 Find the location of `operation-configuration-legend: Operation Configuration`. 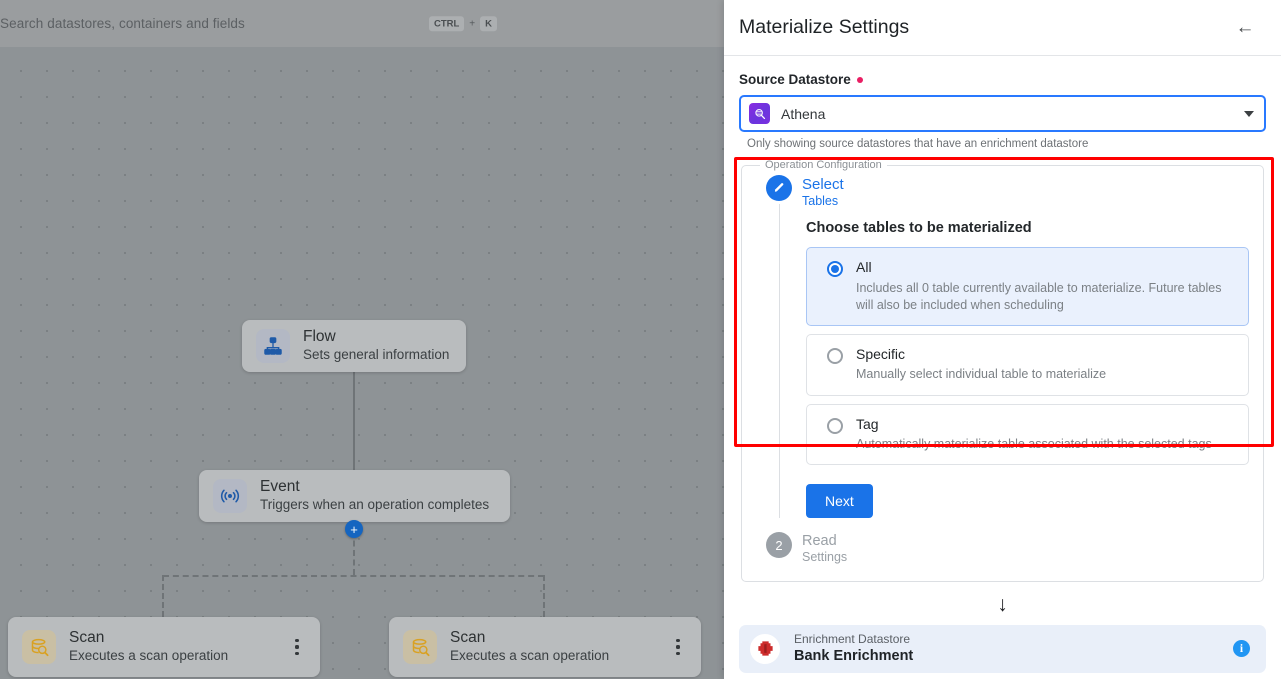

operation-configuration-legend: Operation Configuration is located at coordinates (823, 165).